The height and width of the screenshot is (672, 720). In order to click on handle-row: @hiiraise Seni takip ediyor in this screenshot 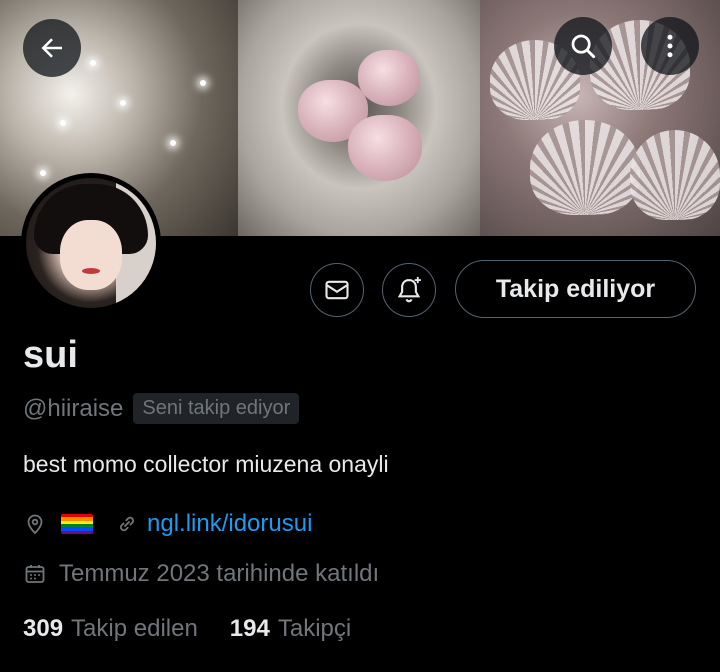, I will do `click(161, 408)`.